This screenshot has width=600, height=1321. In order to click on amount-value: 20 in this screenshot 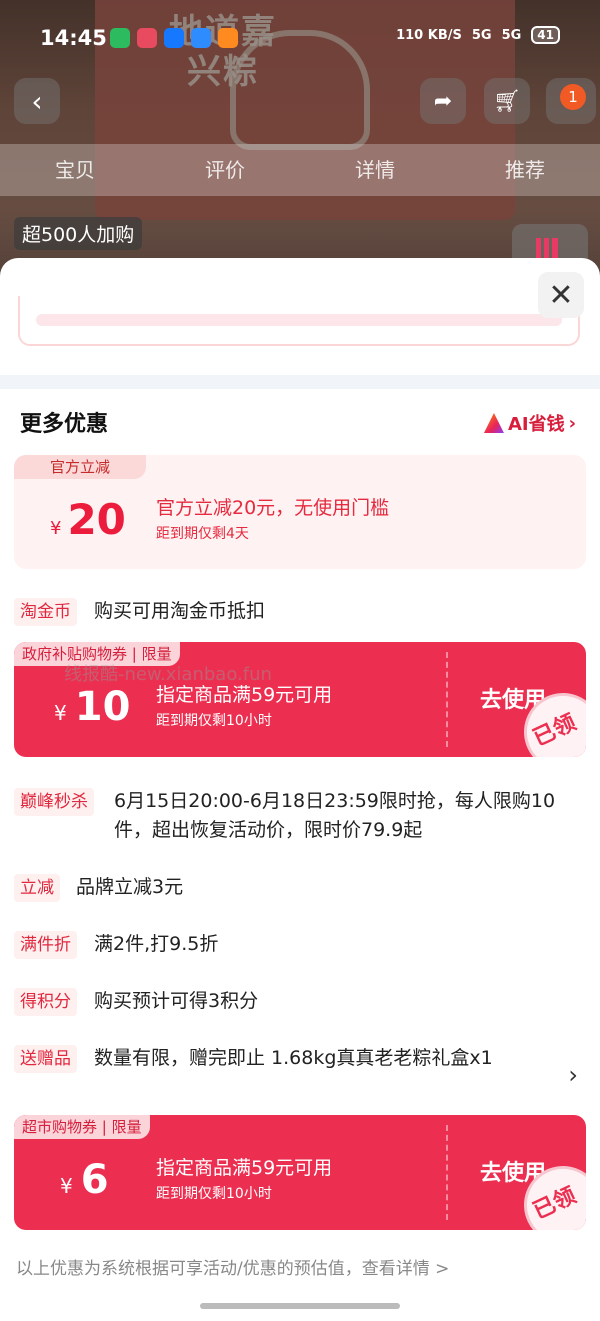, I will do `click(96, 519)`.